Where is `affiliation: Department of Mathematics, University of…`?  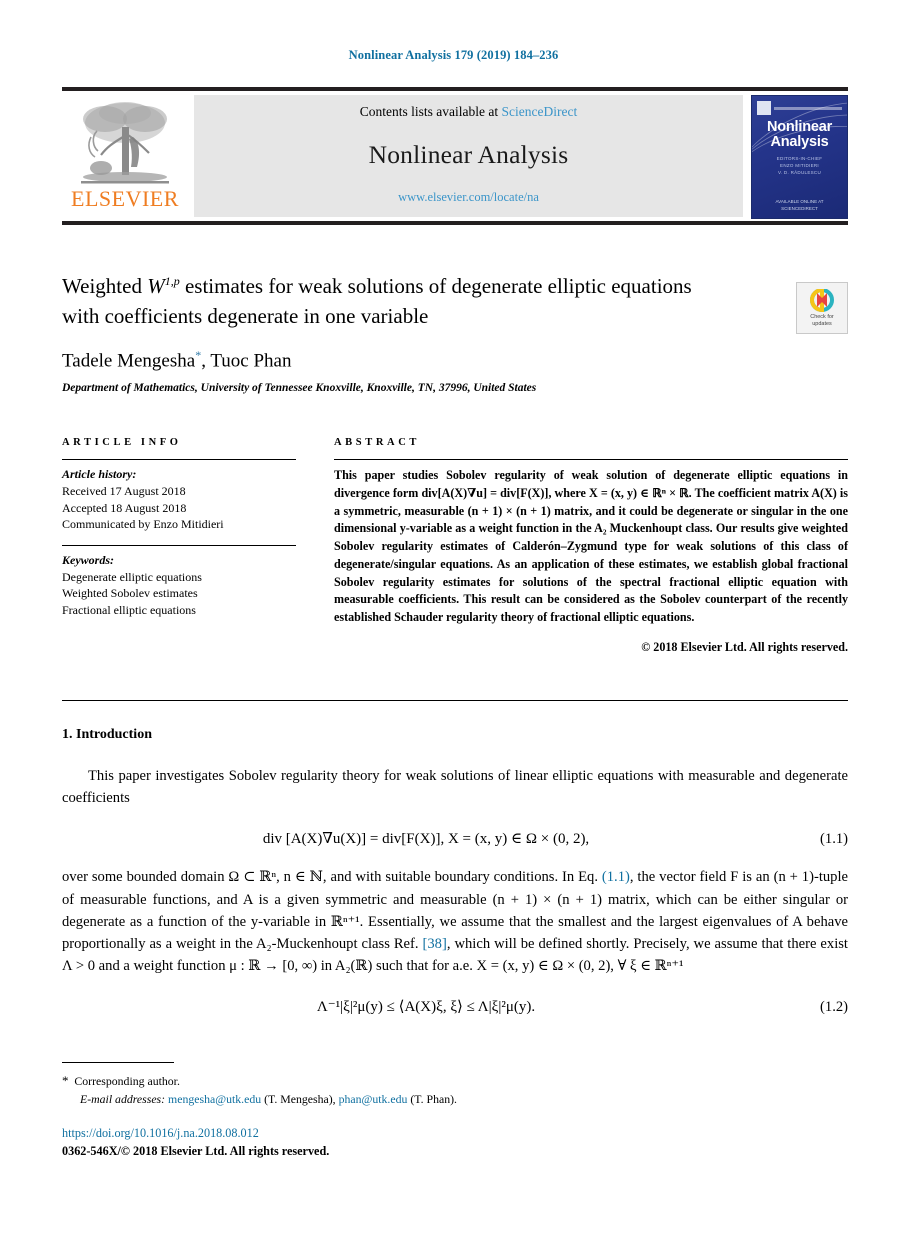 affiliation: Department of Mathematics, University of… is located at coordinates (299, 388).